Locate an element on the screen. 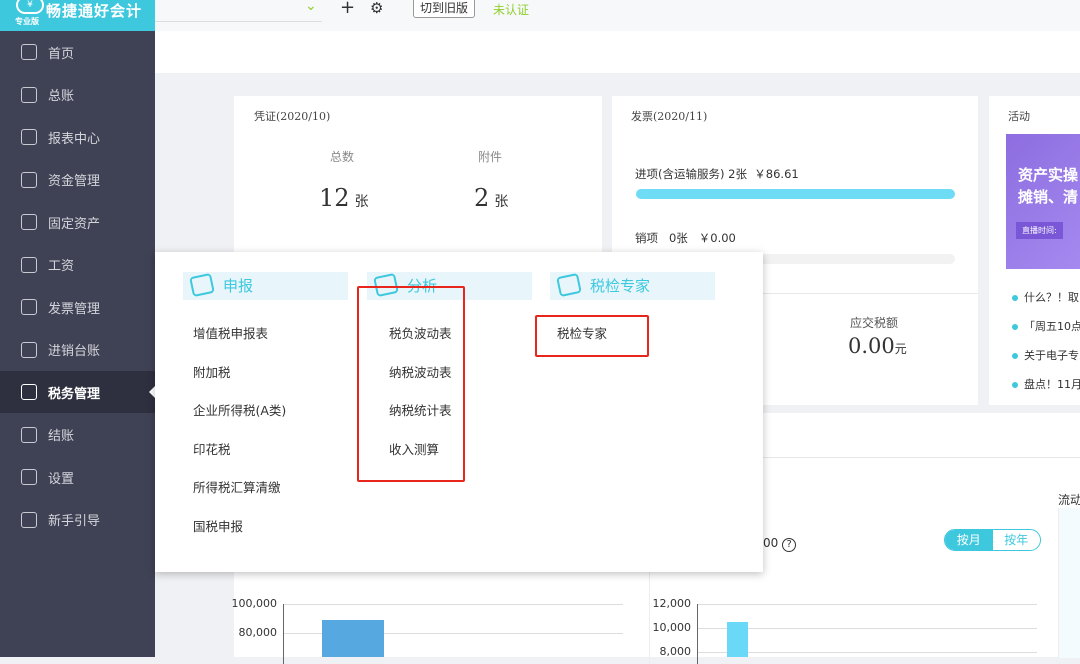  activity-banner: 资产实操 摊销、清 直播时间: is located at coordinates (1043, 201).